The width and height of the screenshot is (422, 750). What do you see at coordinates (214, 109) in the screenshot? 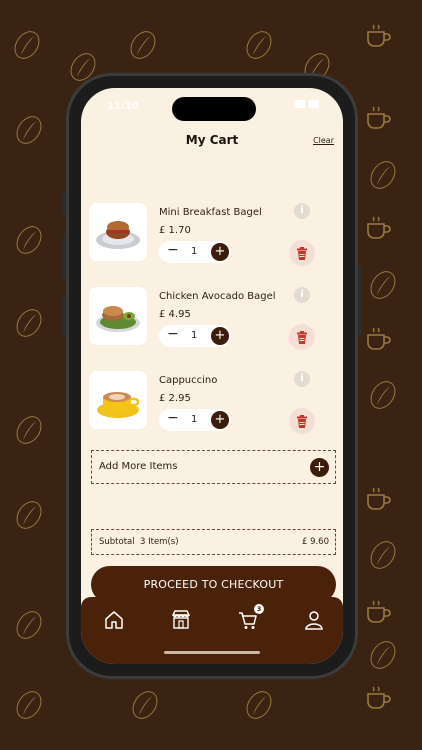
I see `dynamic-island` at bounding box center [214, 109].